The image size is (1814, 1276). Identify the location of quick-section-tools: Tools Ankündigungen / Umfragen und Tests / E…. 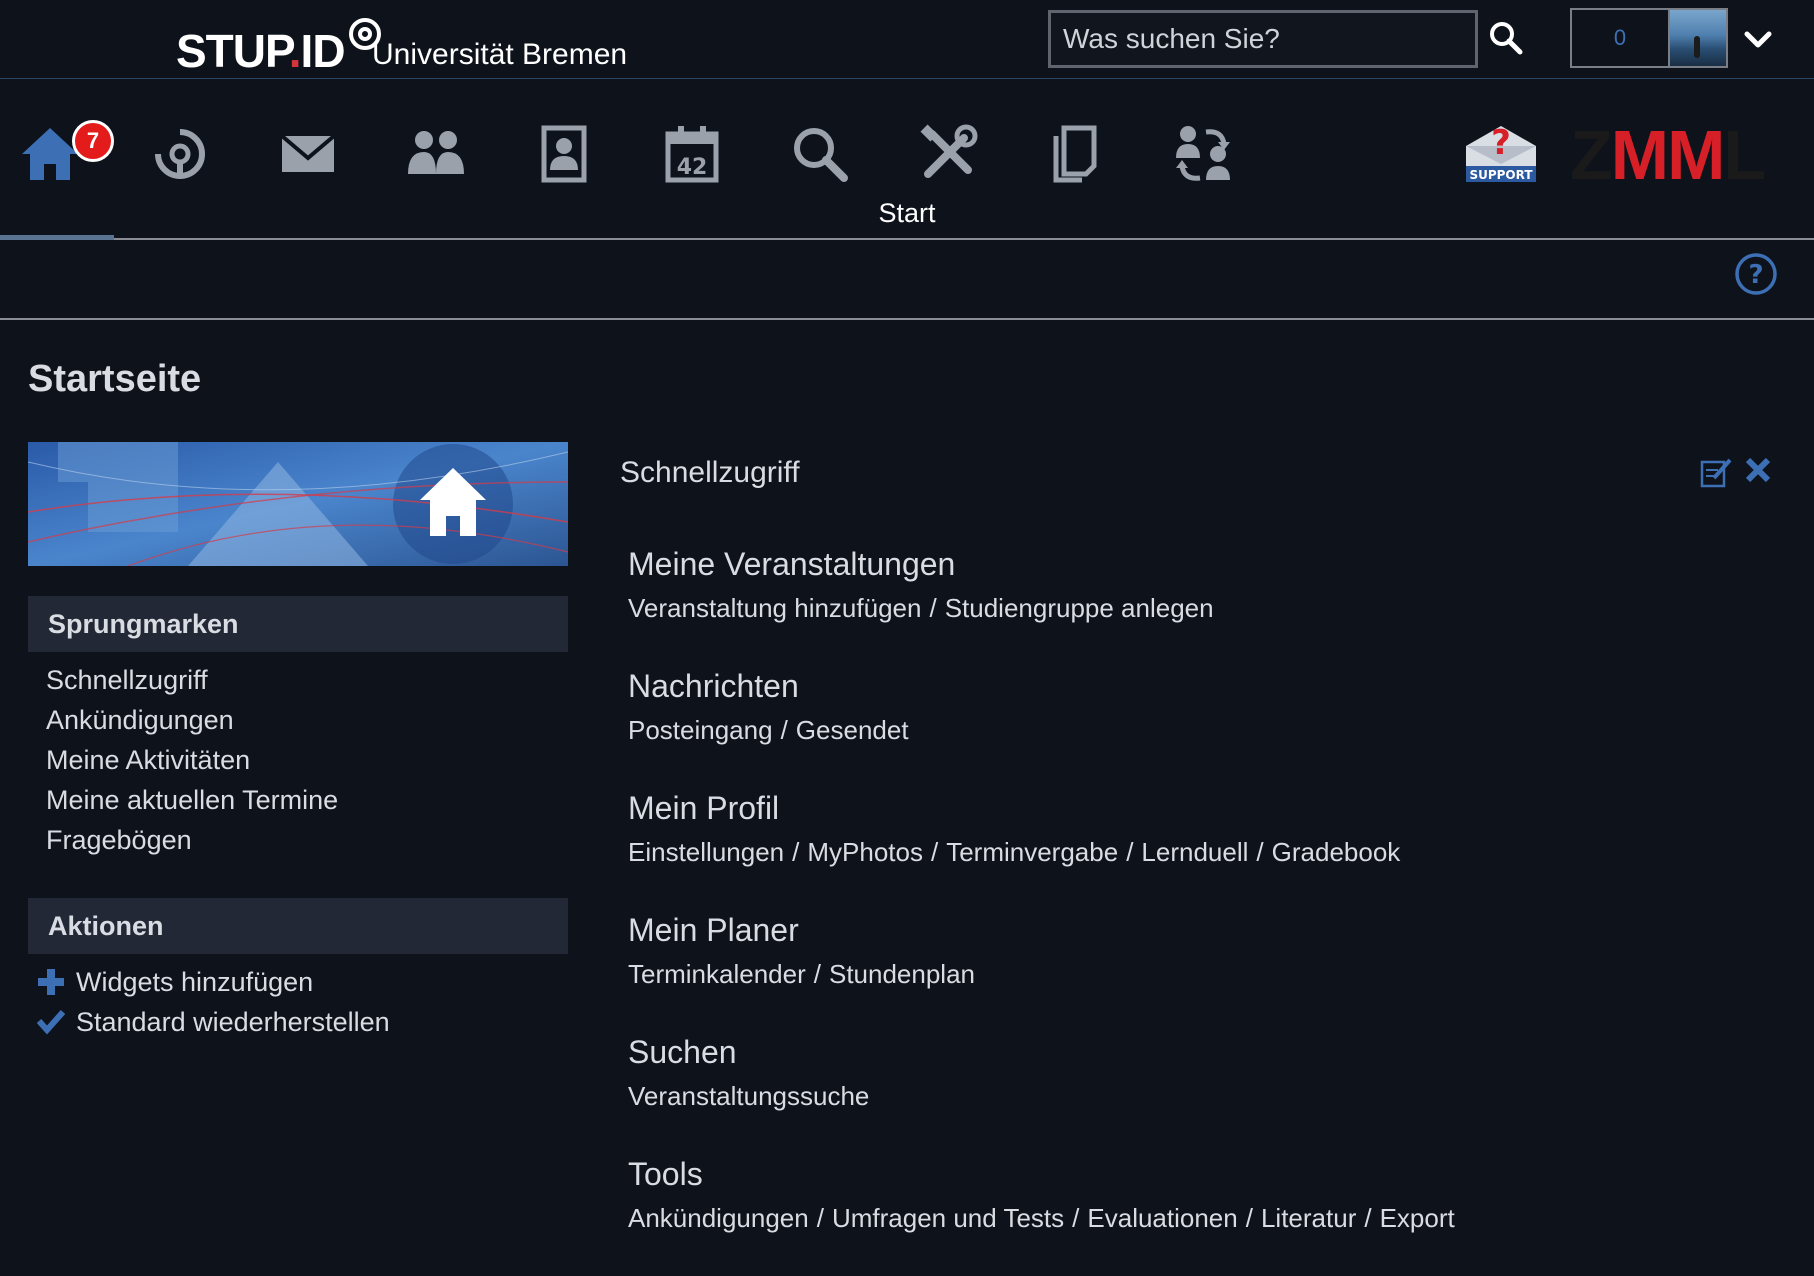
(1041, 1195).